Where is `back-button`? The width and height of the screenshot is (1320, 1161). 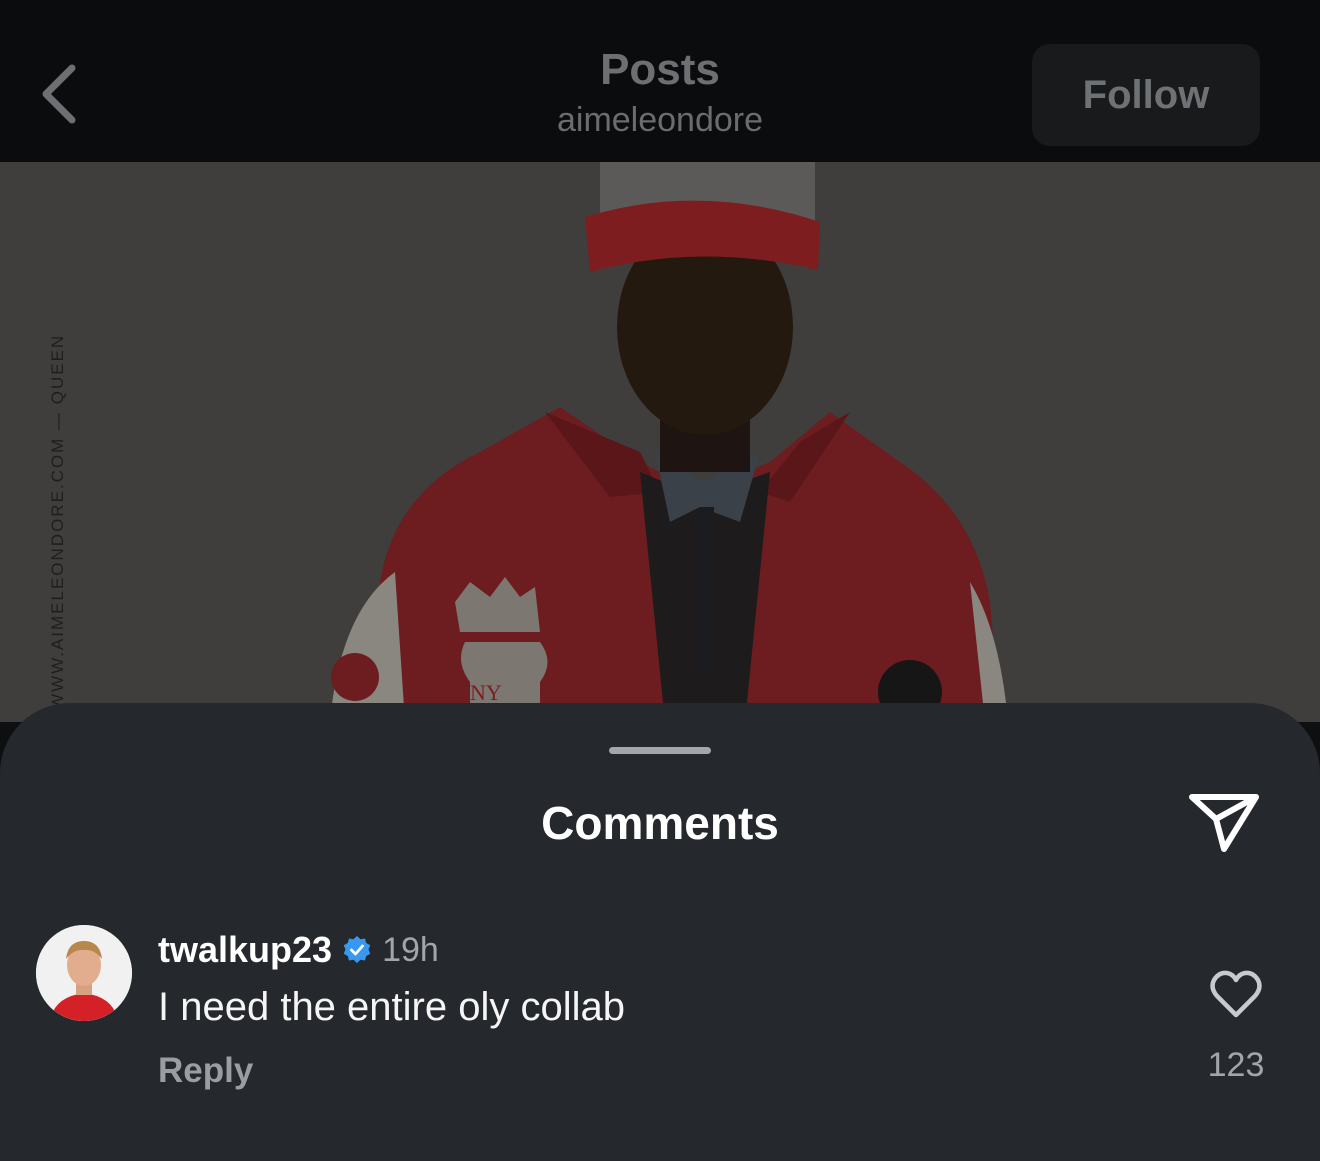 back-button is located at coordinates (58, 94).